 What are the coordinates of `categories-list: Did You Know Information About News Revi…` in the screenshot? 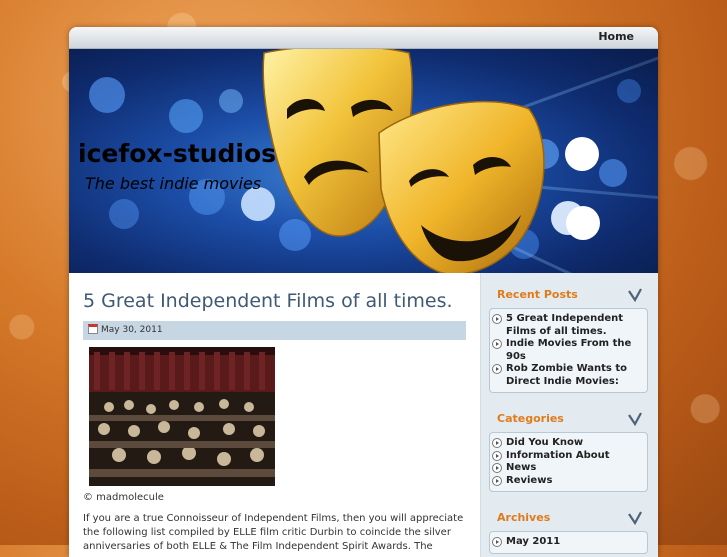 It's located at (568, 462).